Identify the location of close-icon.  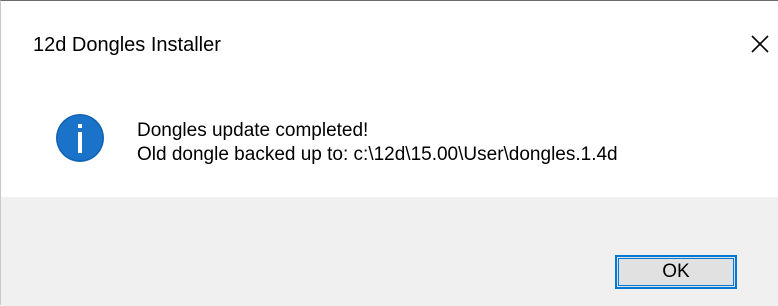
(760, 44).